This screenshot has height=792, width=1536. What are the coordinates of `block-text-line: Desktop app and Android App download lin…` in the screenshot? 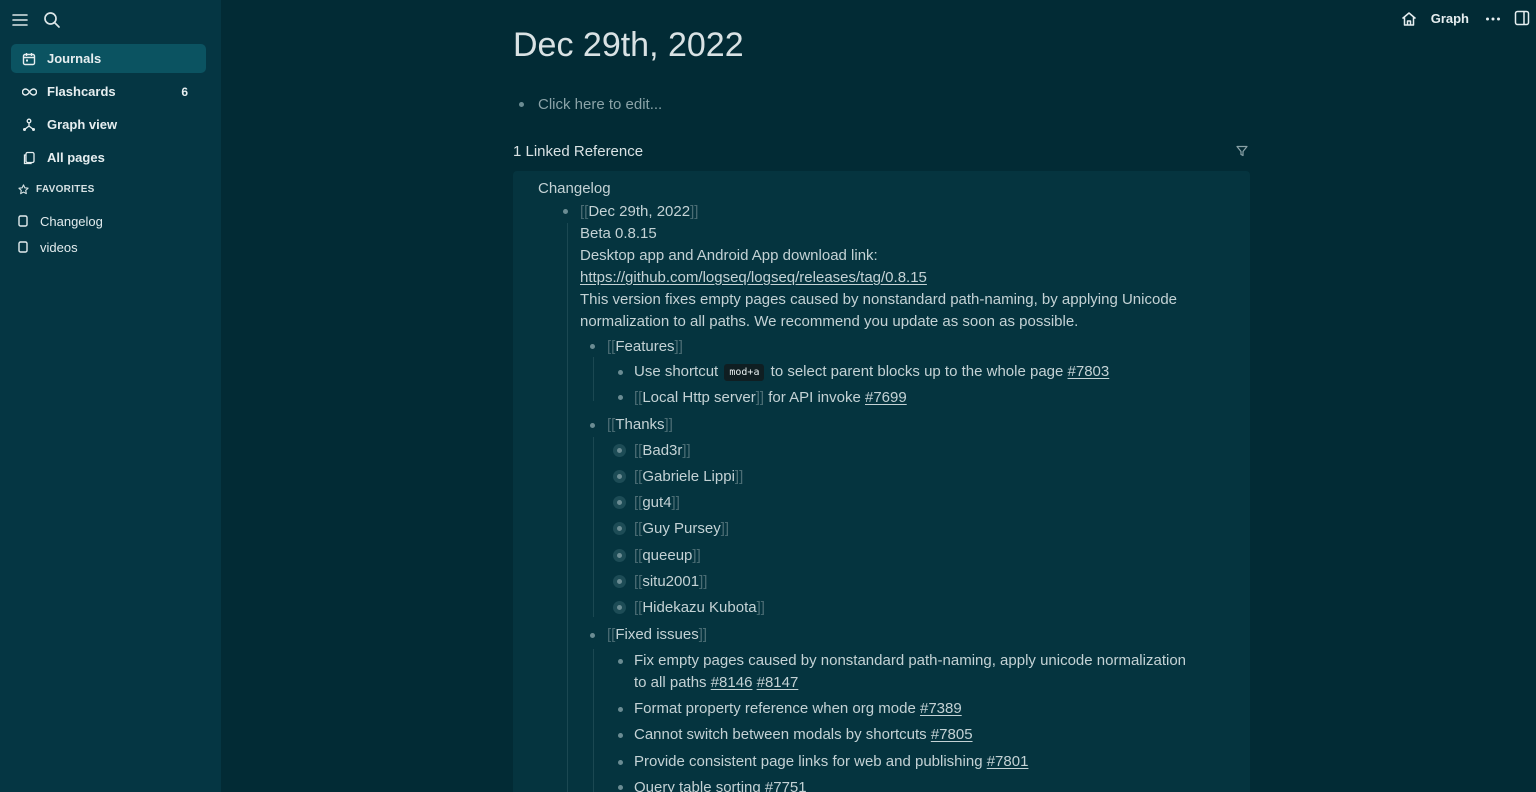 It's located at (729, 255).